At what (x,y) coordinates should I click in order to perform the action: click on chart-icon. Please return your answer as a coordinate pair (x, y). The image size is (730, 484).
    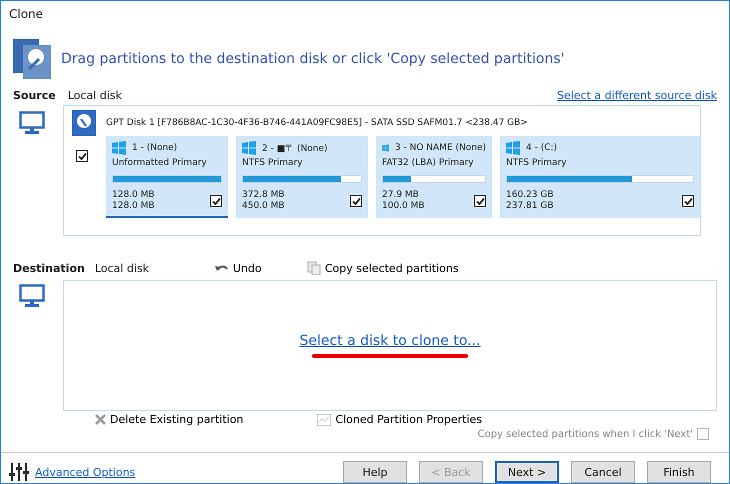
    Looking at the image, I should click on (324, 420).